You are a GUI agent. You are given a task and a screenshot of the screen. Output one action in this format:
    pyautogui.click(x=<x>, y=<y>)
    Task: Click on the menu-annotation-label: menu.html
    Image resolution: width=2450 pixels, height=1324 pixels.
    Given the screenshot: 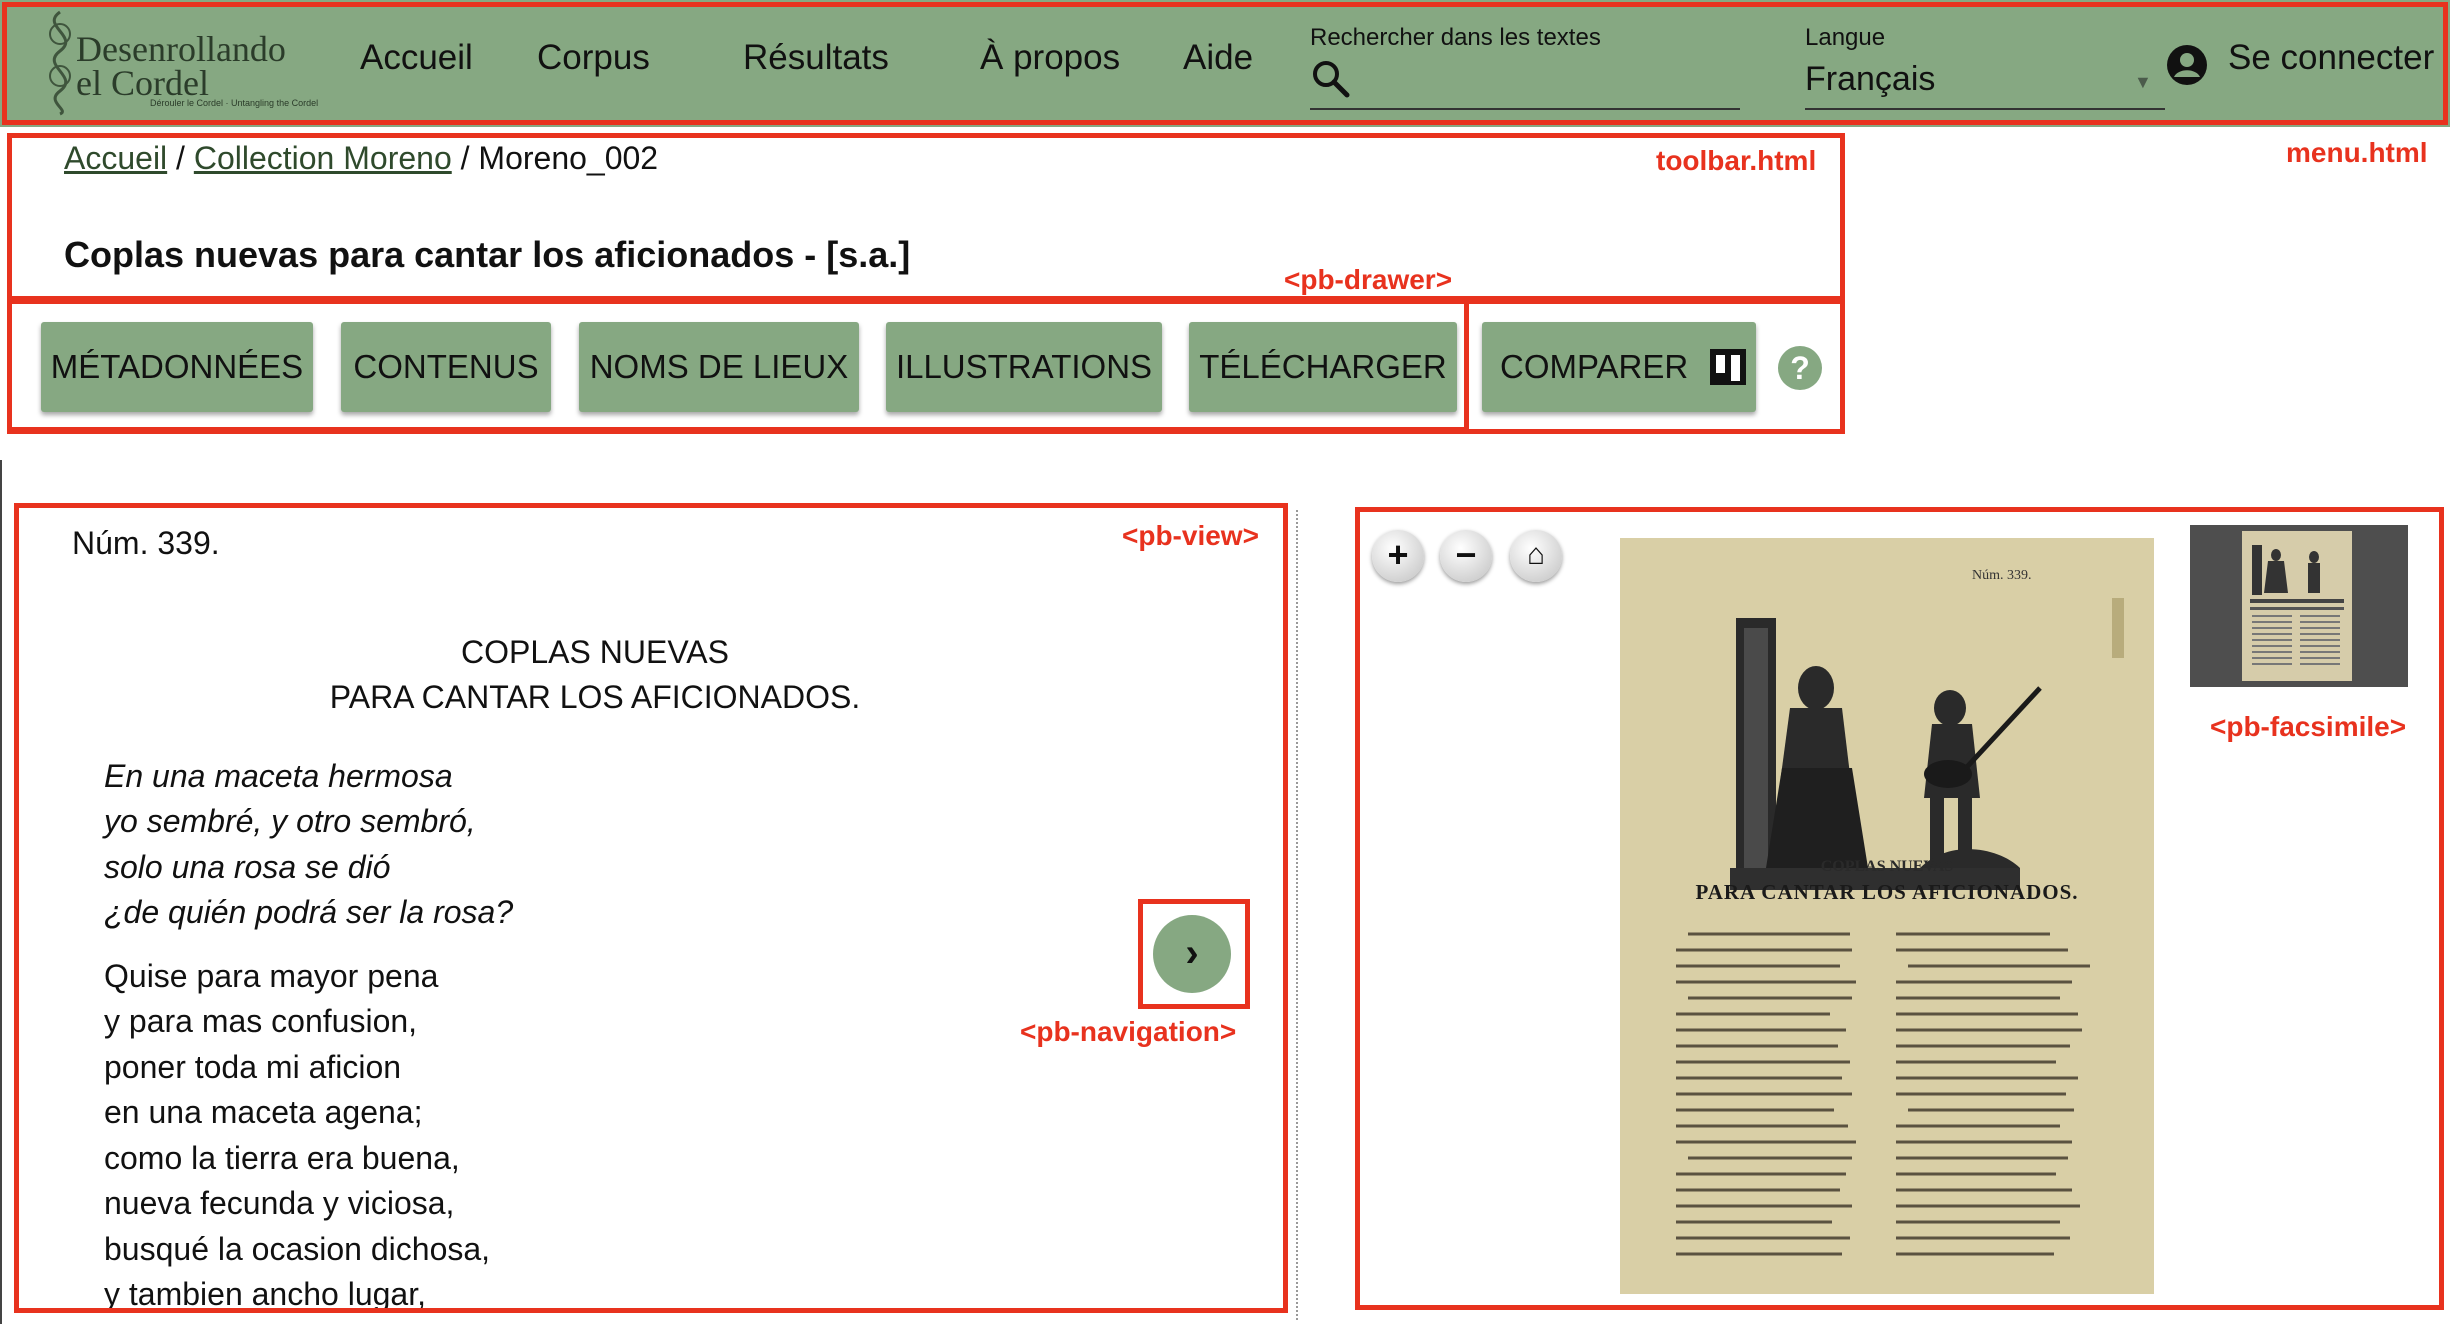 What is the action you would take?
    pyautogui.click(x=2357, y=152)
    